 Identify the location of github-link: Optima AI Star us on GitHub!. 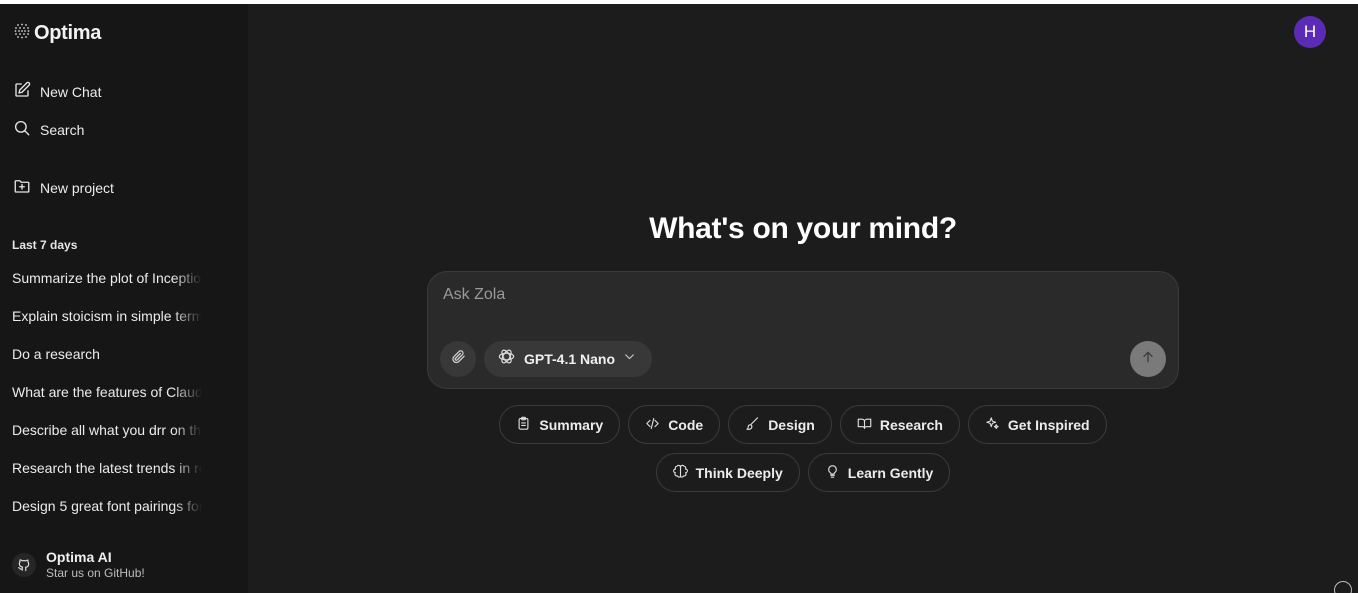
(78, 565).